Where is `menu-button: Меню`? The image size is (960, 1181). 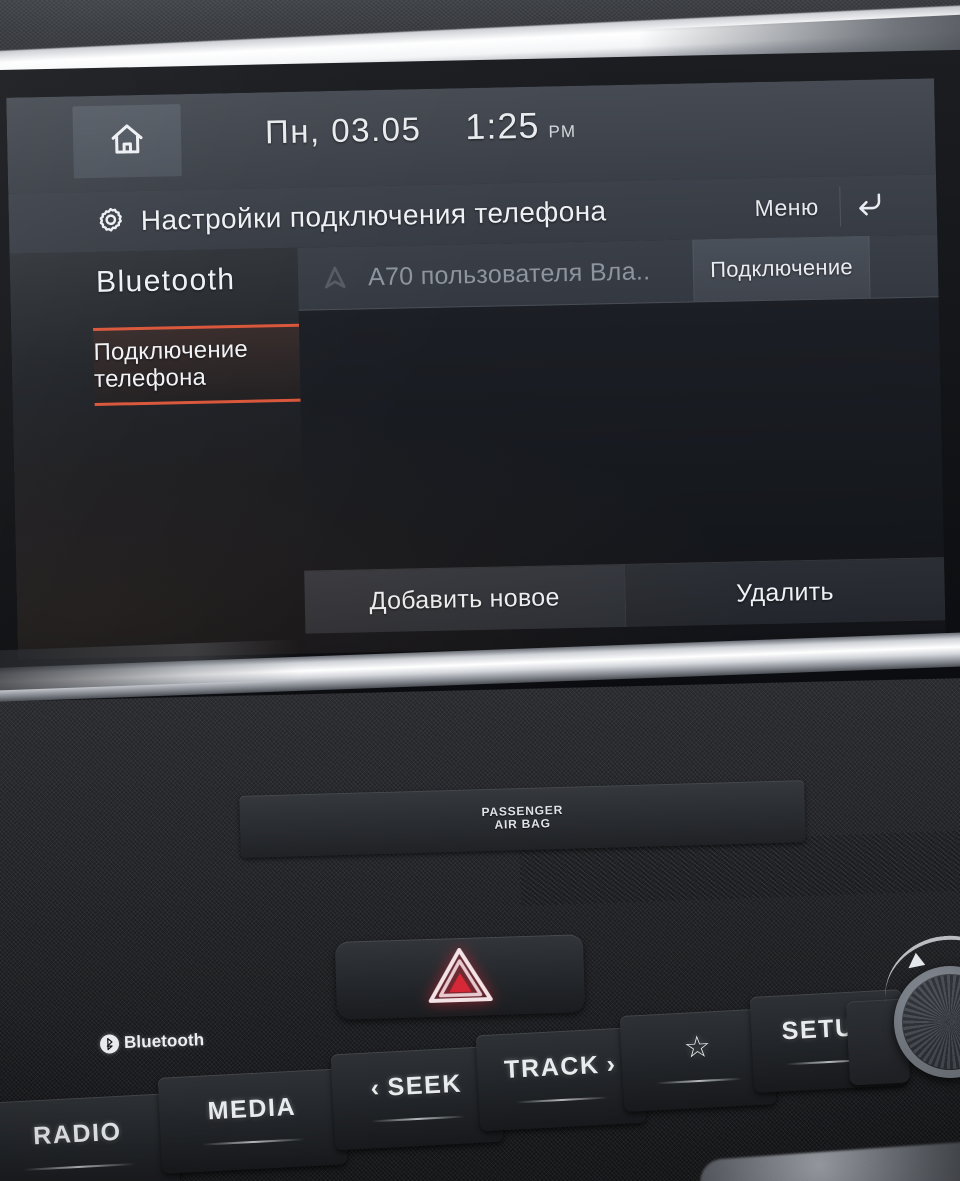 menu-button: Меню is located at coordinates (786, 208).